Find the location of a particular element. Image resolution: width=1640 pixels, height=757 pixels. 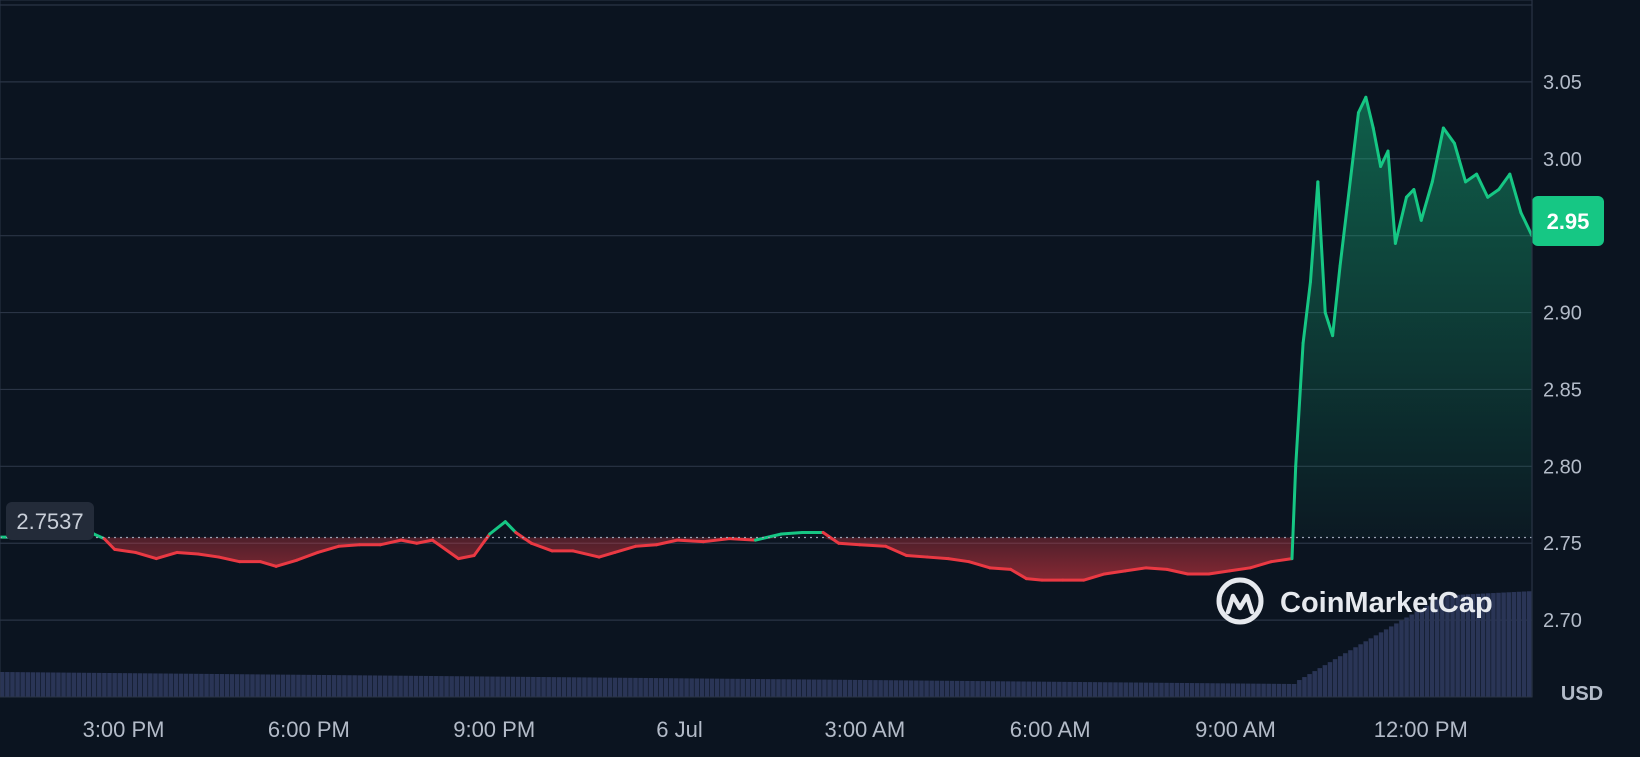

reference-price-badge: 2.7537 is located at coordinates (50, 521).